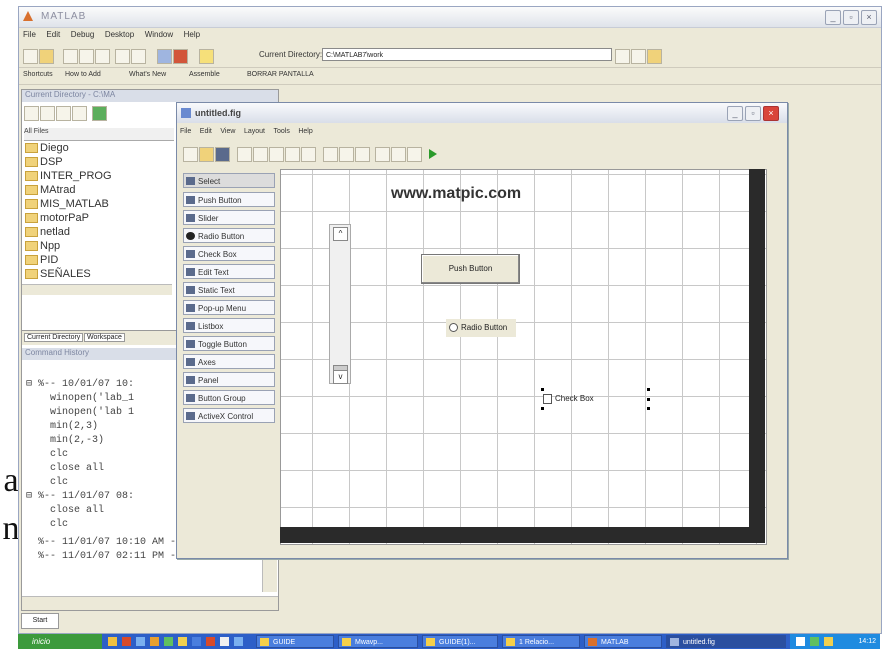 This screenshot has width=883, height=649. I want to click on property-inspector-icon, so click(398, 154).